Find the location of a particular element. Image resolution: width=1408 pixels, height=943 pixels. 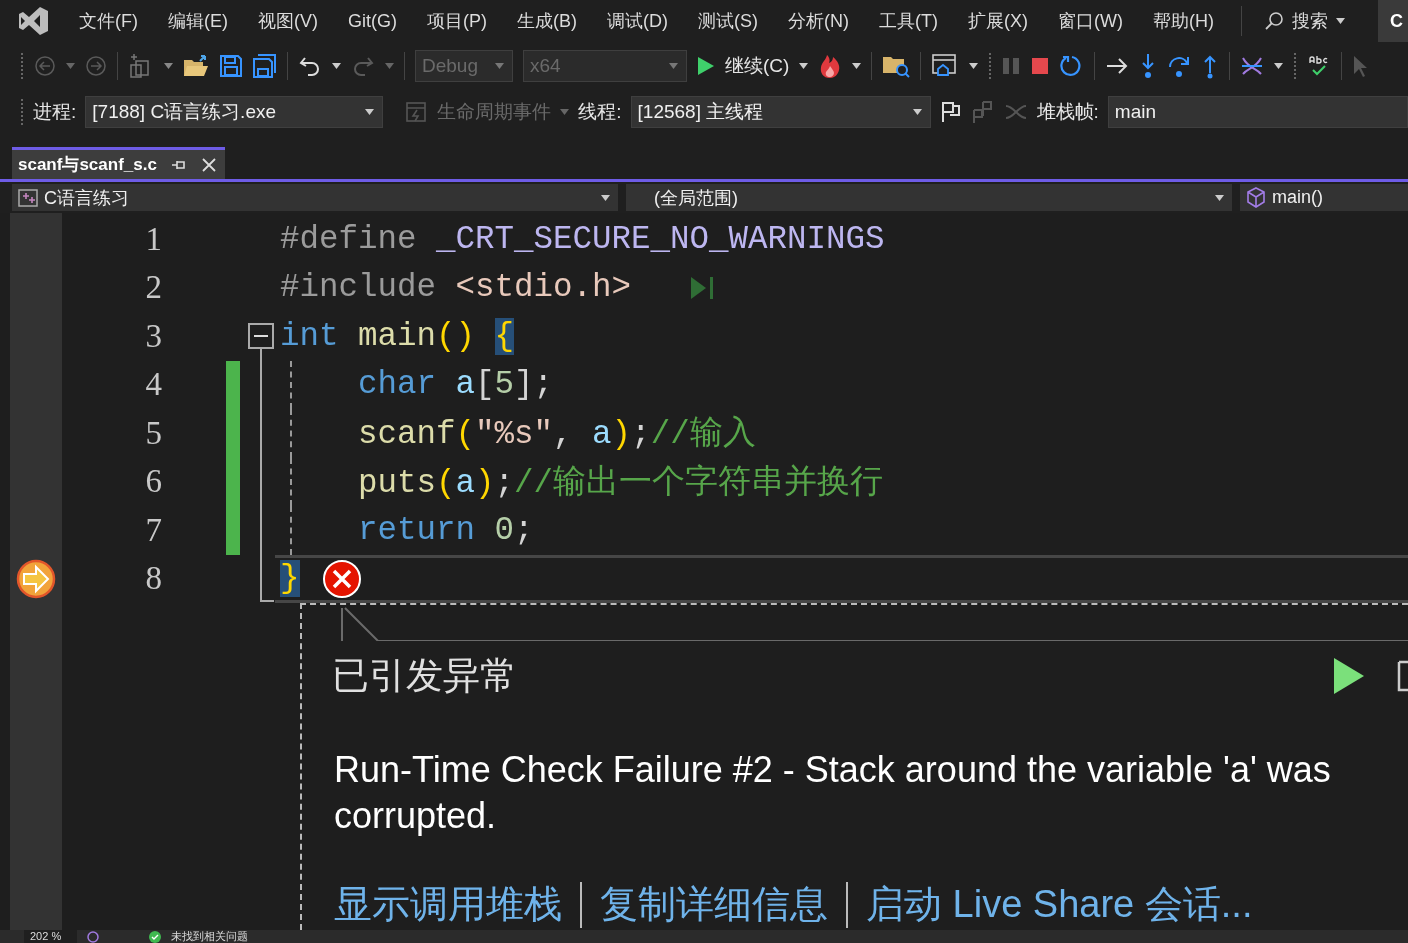

save-all-icon is located at coordinates (265, 66).